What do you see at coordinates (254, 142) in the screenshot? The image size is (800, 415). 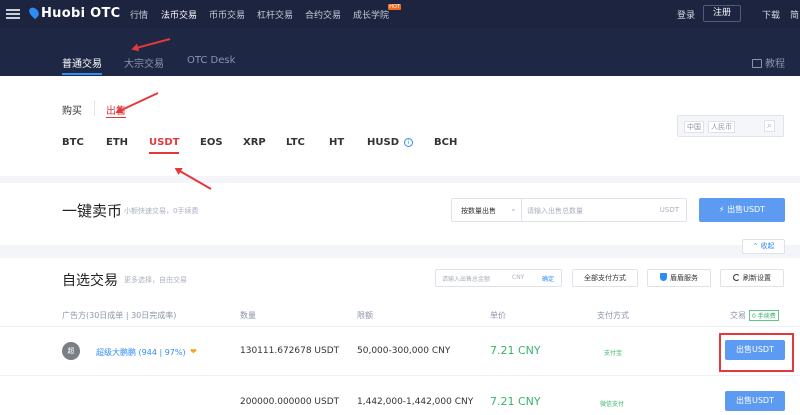 I see `coin-tab-xrp: XRP` at bounding box center [254, 142].